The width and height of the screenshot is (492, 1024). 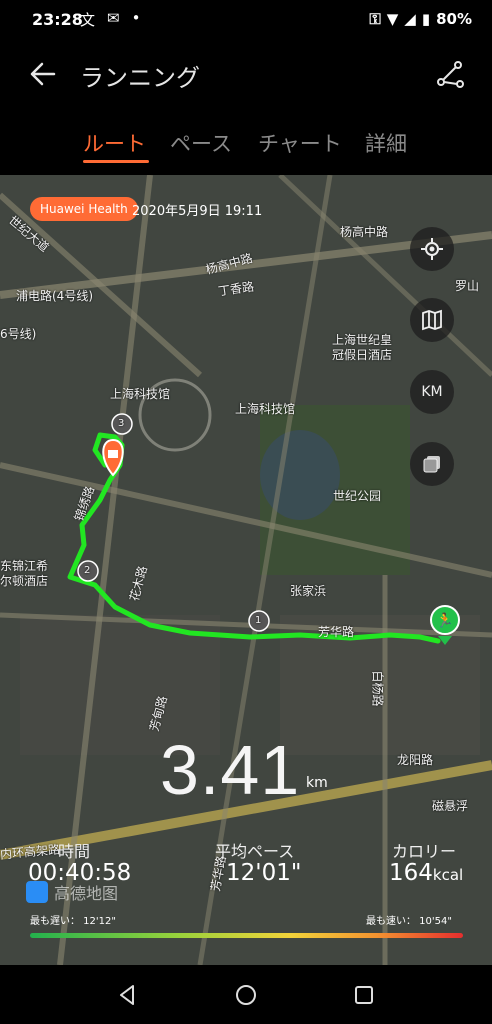 What do you see at coordinates (18, 334) in the screenshot?
I see `place-label: 6号线)` at bounding box center [18, 334].